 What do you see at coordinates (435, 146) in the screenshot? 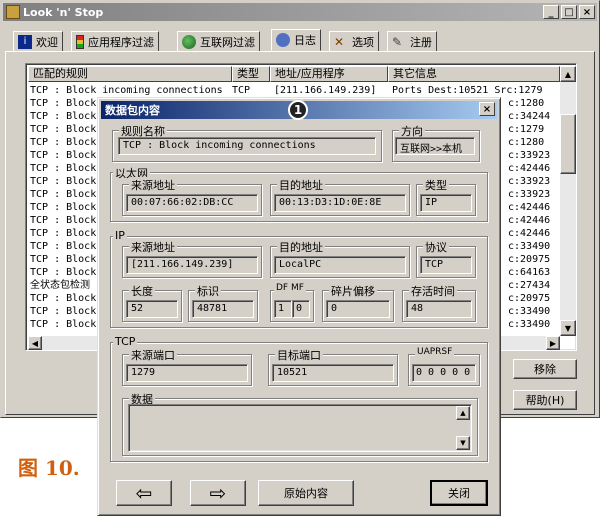
I see `direction-field: 互联网>>本机` at bounding box center [435, 146].